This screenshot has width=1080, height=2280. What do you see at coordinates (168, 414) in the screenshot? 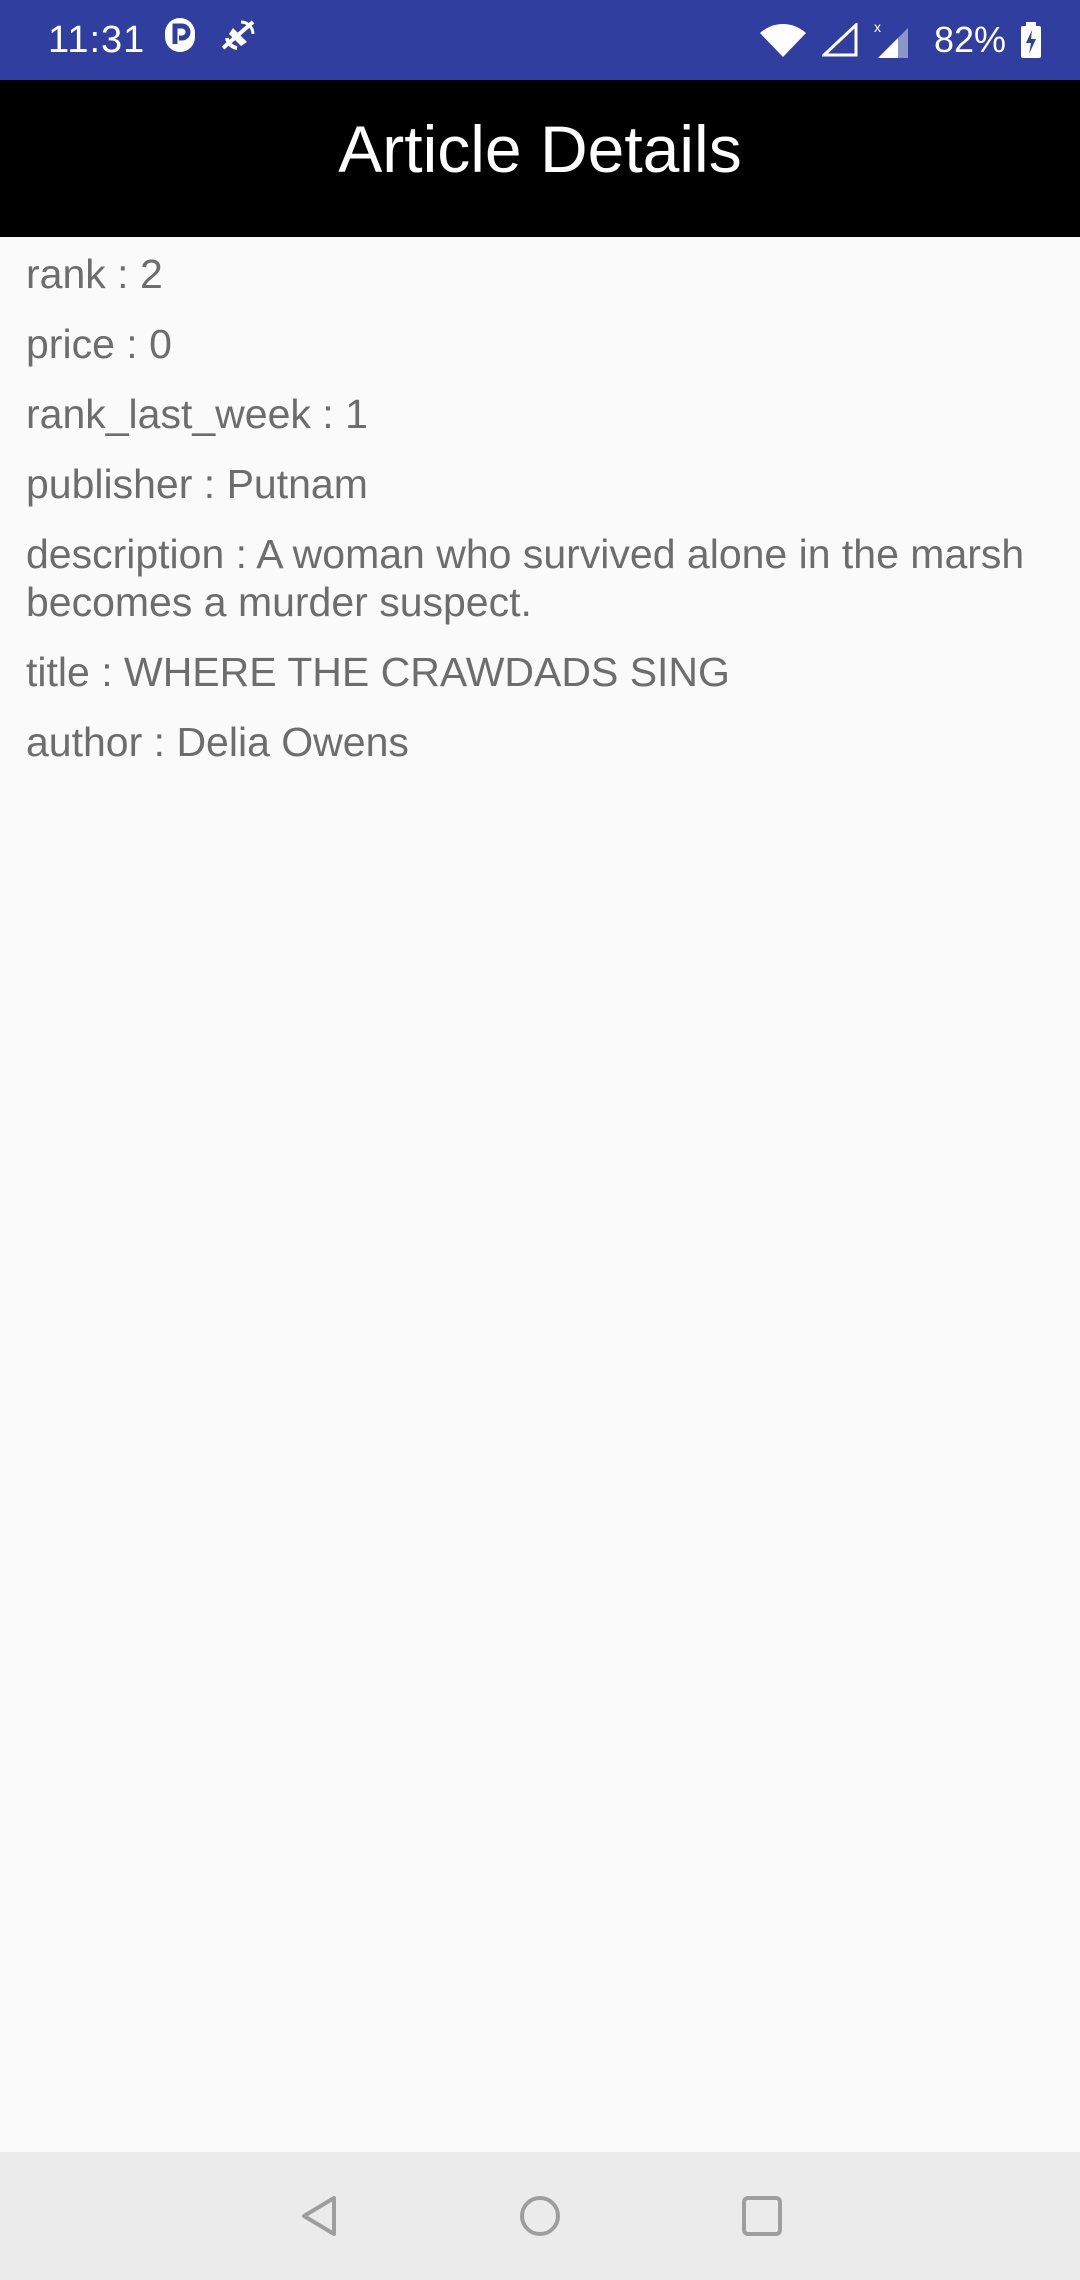
I see `detail-key: rank_last_week` at bounding box center [168, 414].